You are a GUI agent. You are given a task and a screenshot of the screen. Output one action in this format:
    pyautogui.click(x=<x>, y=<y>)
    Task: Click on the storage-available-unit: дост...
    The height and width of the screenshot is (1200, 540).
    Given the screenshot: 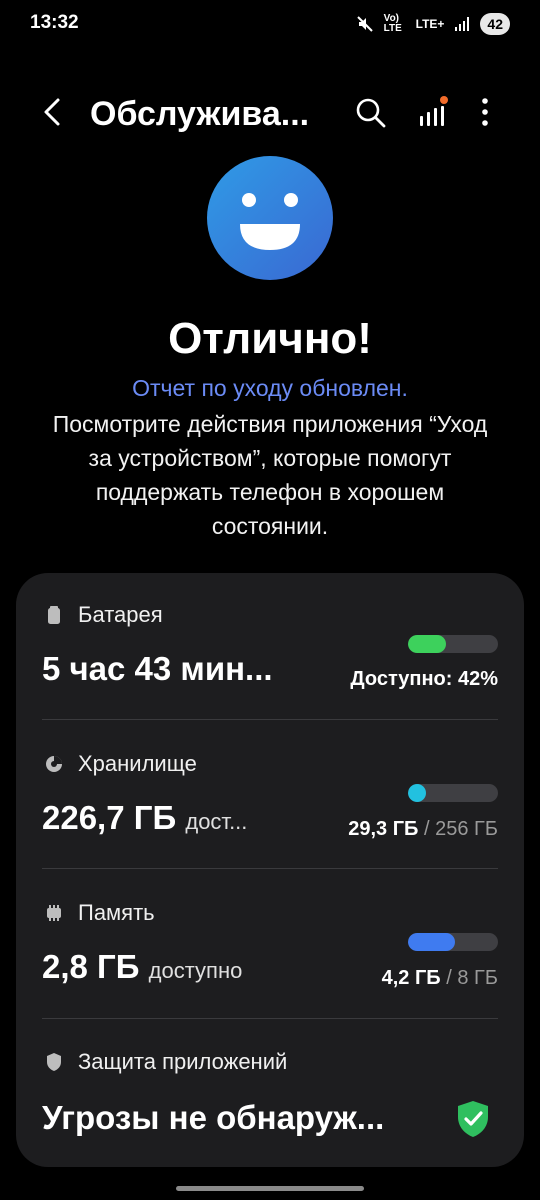 What is the action you would take?
    pyautogui.click(x=216, y=821)
    